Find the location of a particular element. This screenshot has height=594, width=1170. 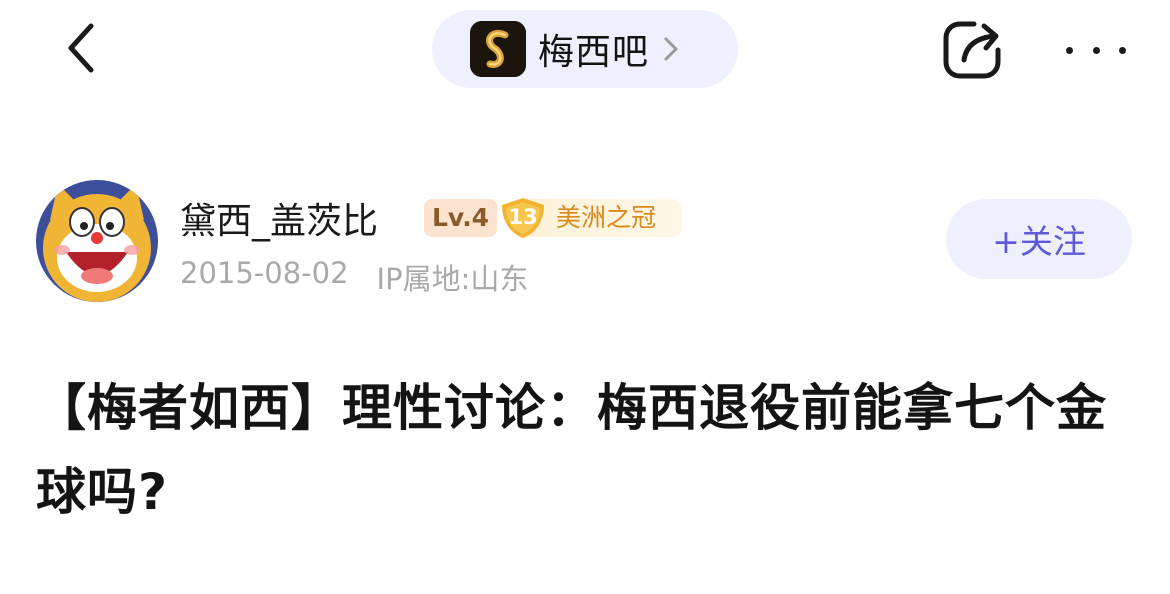

chevron-right-icon is located at coordinates (673, 49).